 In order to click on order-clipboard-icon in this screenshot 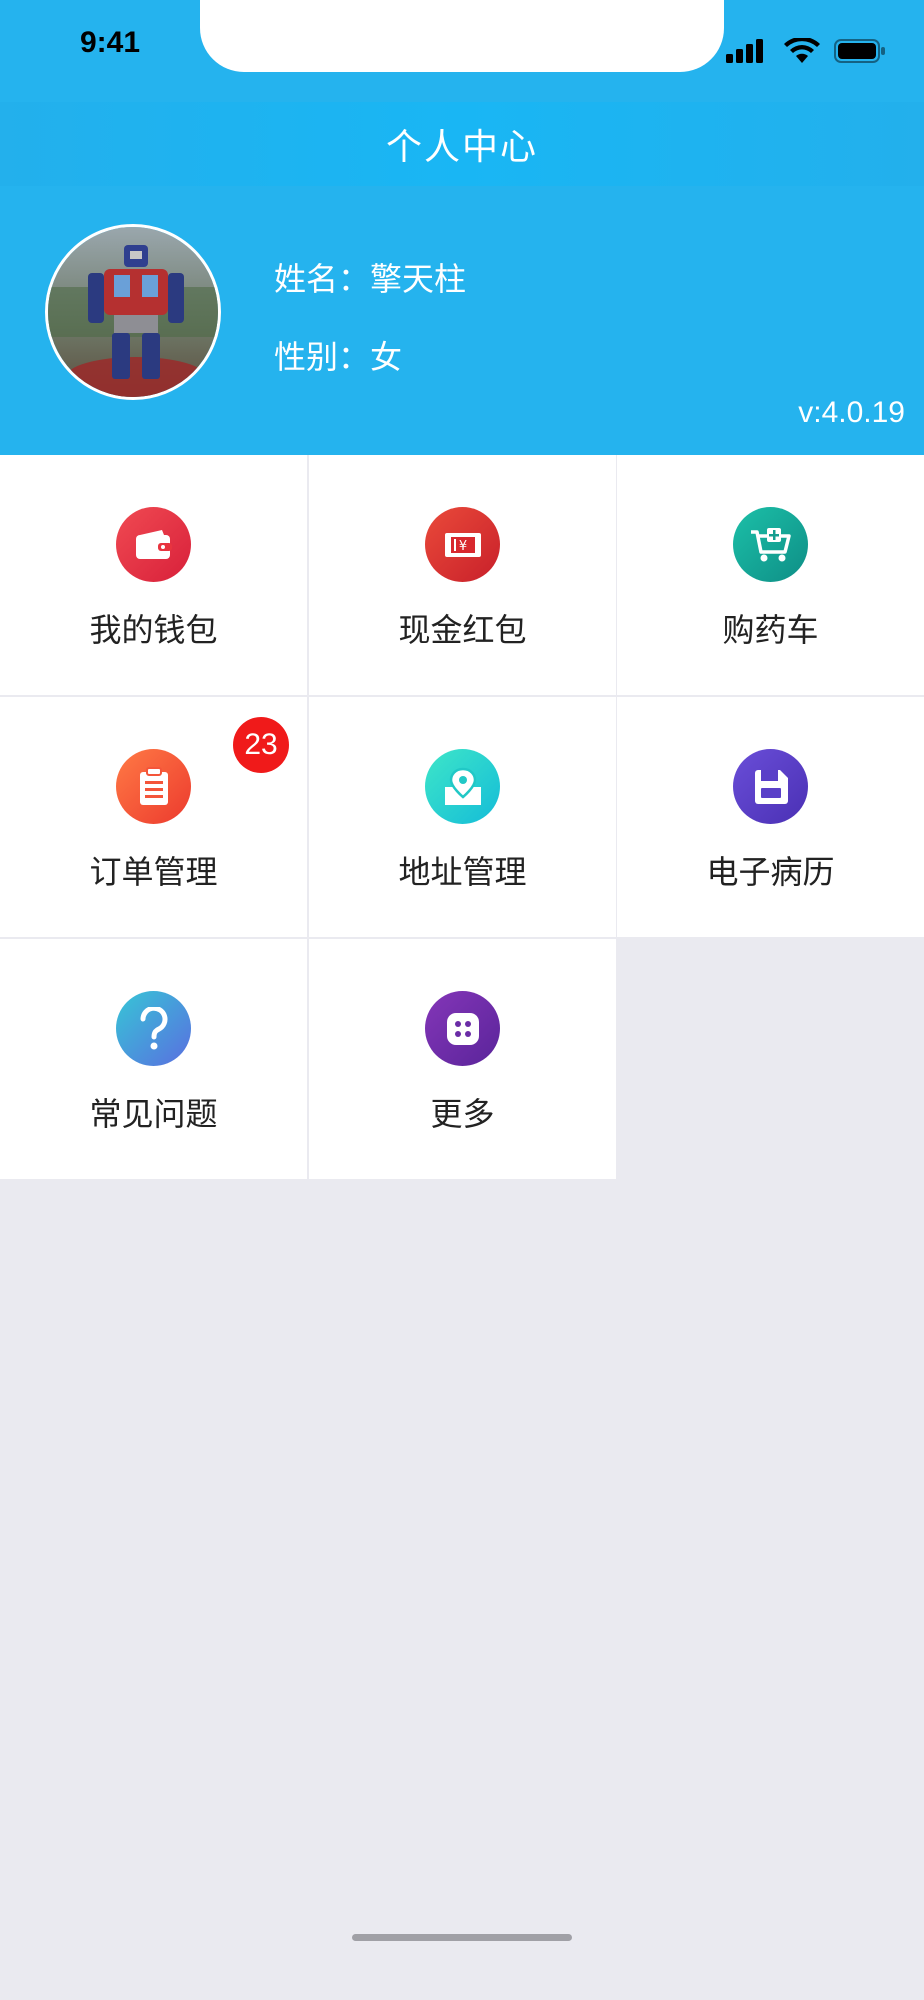, I will do `click(153, 786)`.